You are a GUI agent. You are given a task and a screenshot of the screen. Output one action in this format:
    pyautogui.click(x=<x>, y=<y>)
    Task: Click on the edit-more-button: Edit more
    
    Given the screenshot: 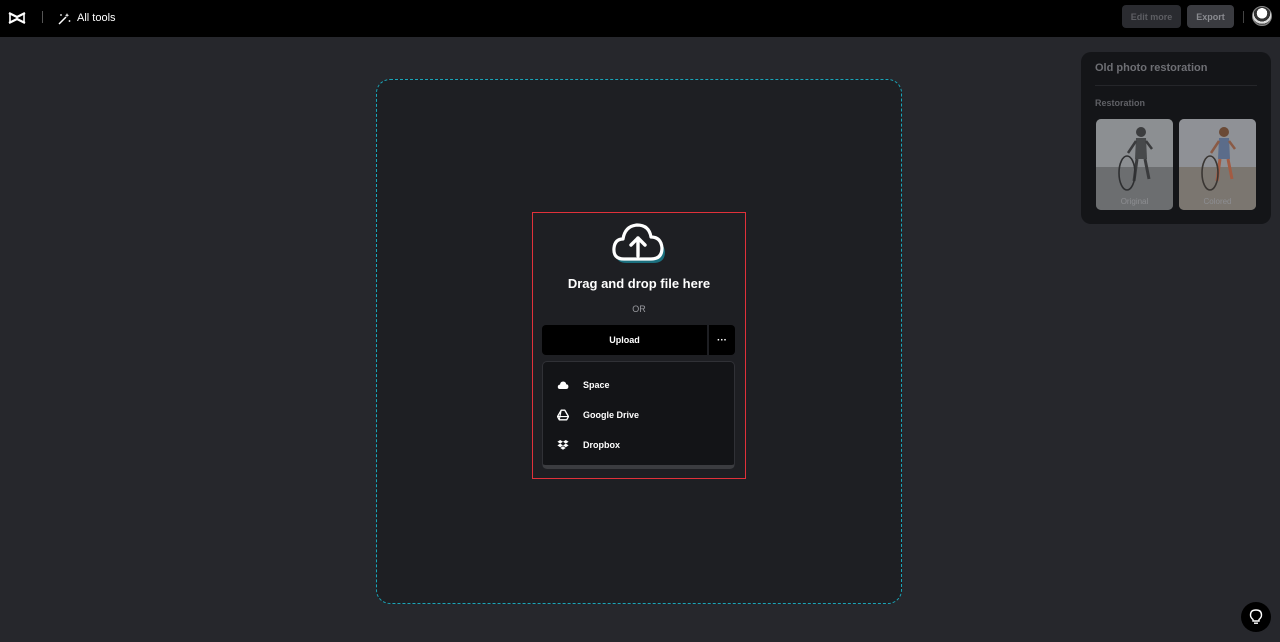 What is the action you would take?
    pyautogui.click(x=1151, y=16)
    